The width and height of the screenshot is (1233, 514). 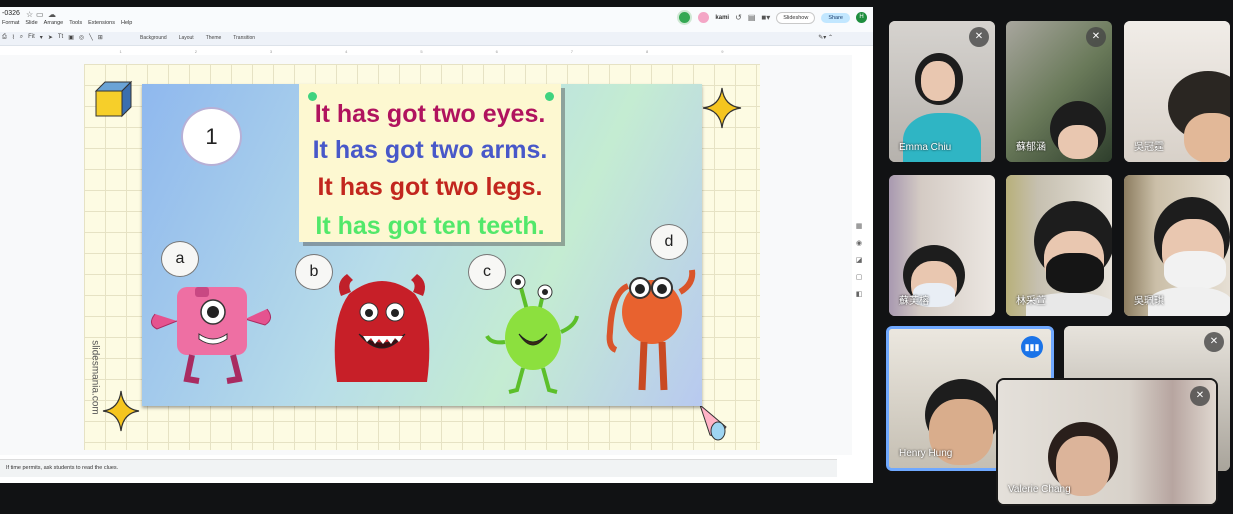 I want to click on label-d: d, so click(x=669, y=242).